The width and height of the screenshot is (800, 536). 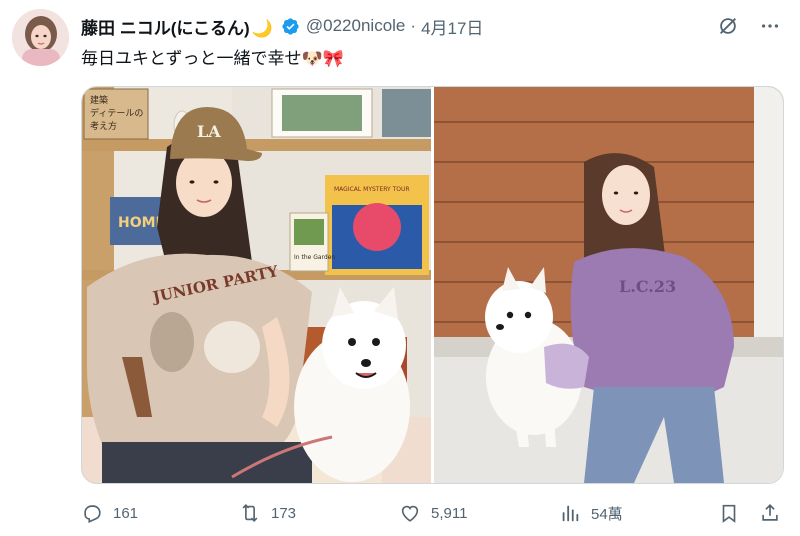 I want to click on tweet-actions: 161 173 5,911 54萬, so click(x=433, y=513).